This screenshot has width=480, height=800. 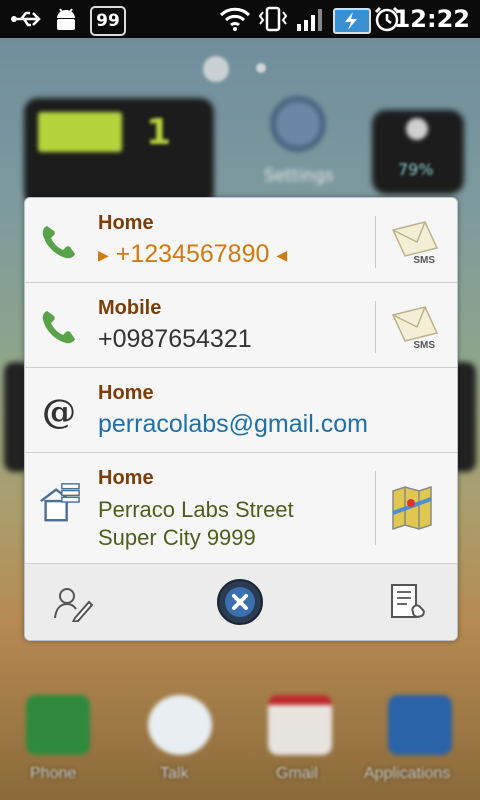 What do you see at coordinates (175, 339) in the screenshot?
I see `phone-number: +0987654321` at bounding box center [175, 339].